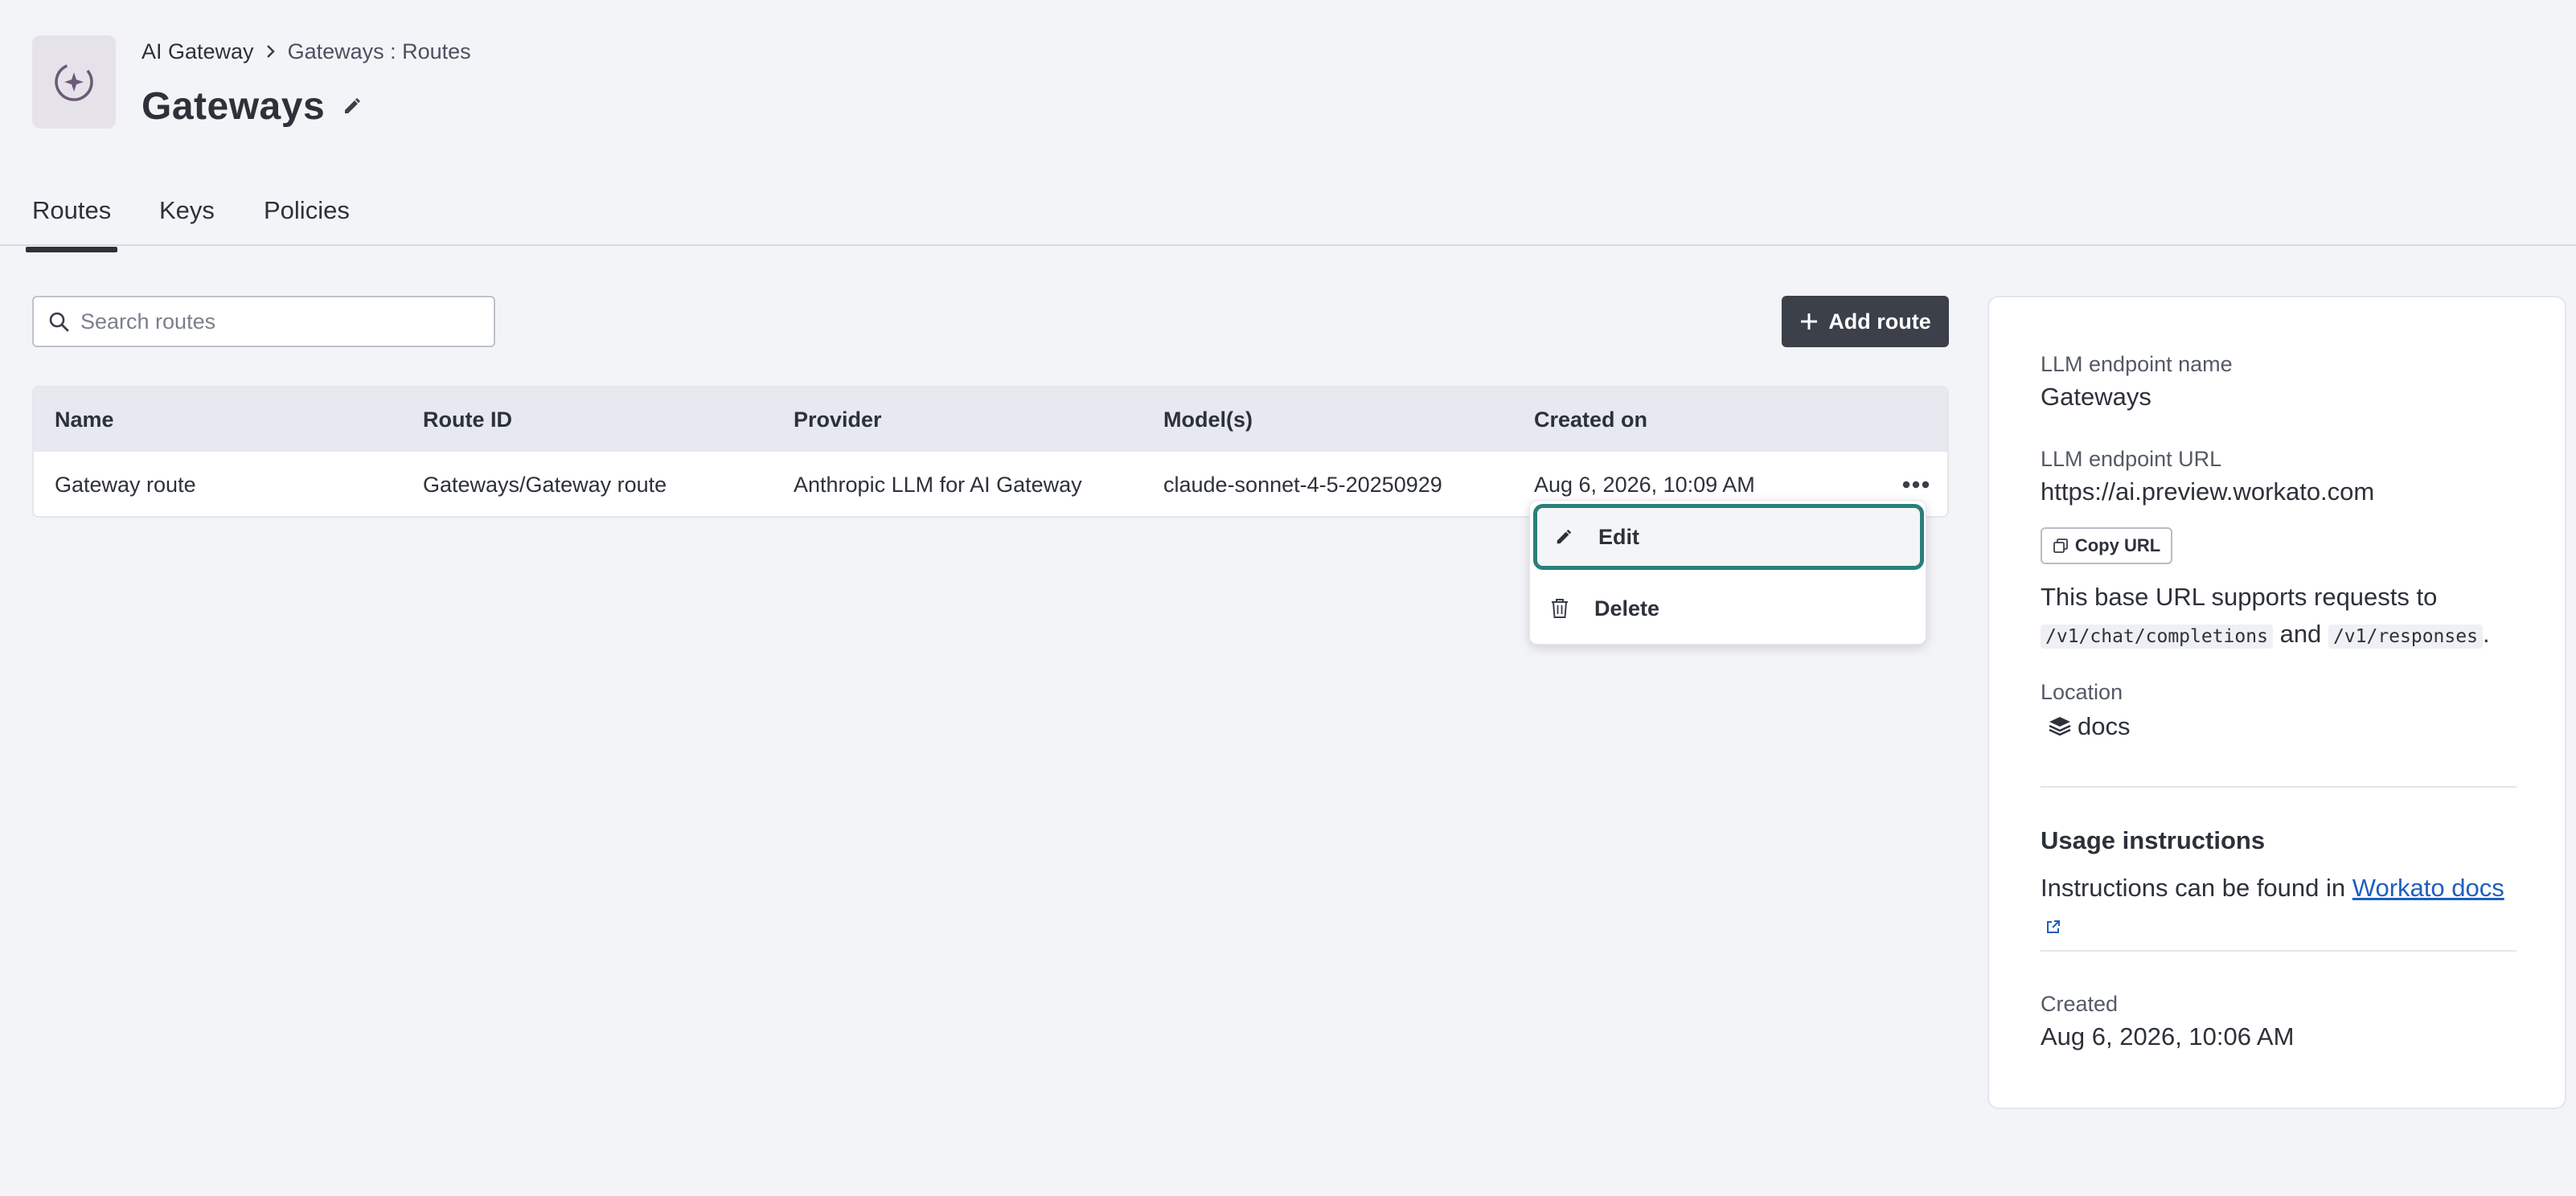 The height and width of the screenshot is (1196, 2576). Describe the element at coordinates (1288, 214) in the screenshot. I see `tab-bar: Routes Keys Policies` at that location.